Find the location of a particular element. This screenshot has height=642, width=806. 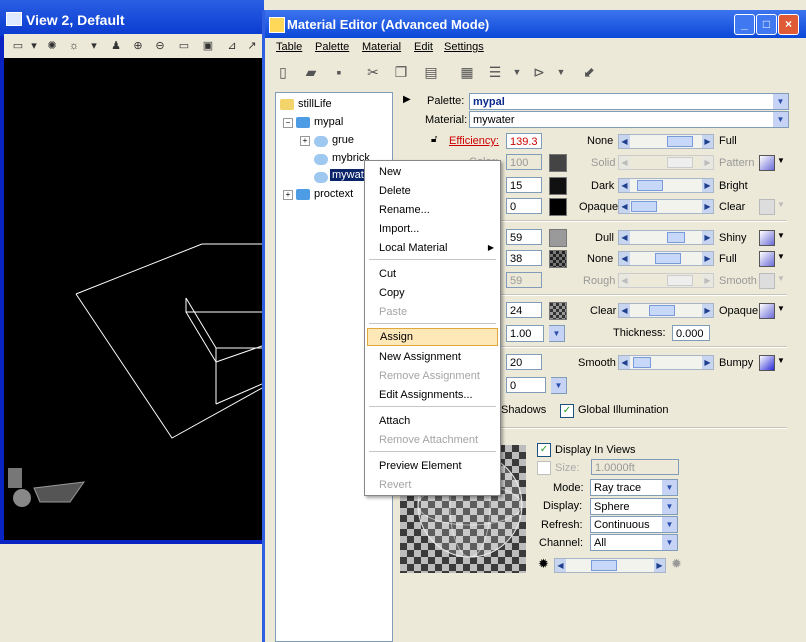

reflect-swatch is located at coordinates (558, 259).